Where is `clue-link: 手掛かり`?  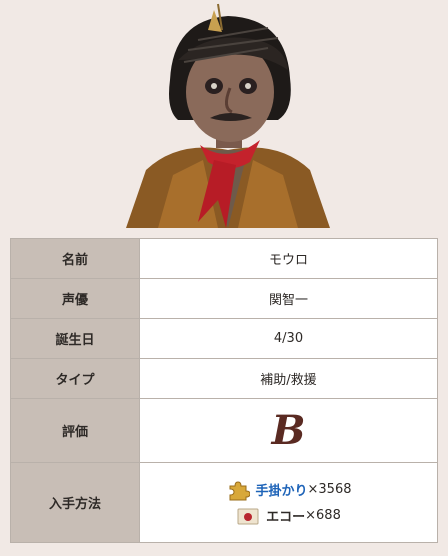 clue-link: 手掛かり is located at coordinates (282, 489).